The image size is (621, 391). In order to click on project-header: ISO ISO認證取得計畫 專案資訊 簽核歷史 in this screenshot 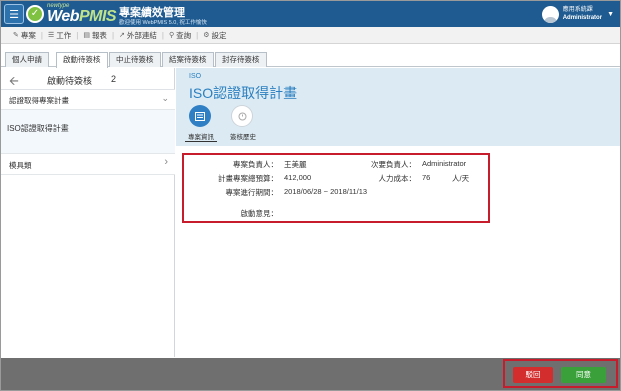, I will do `click(398, 107)`.